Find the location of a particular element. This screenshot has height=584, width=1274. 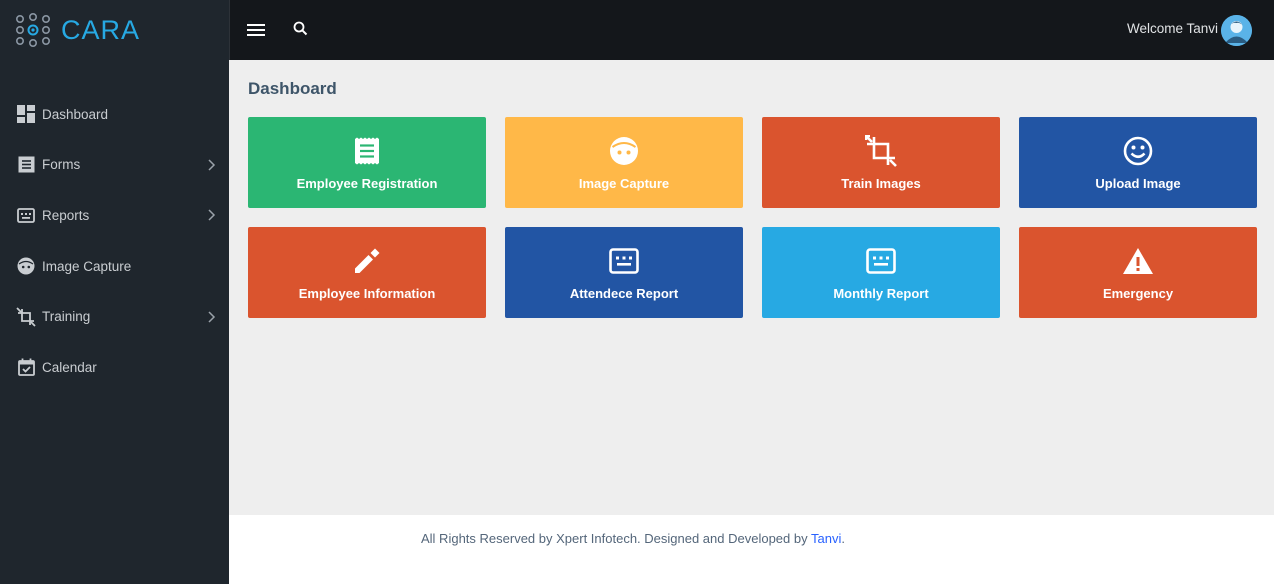

tile-employee-information: Employee Information is located at coordinates (367, 272).